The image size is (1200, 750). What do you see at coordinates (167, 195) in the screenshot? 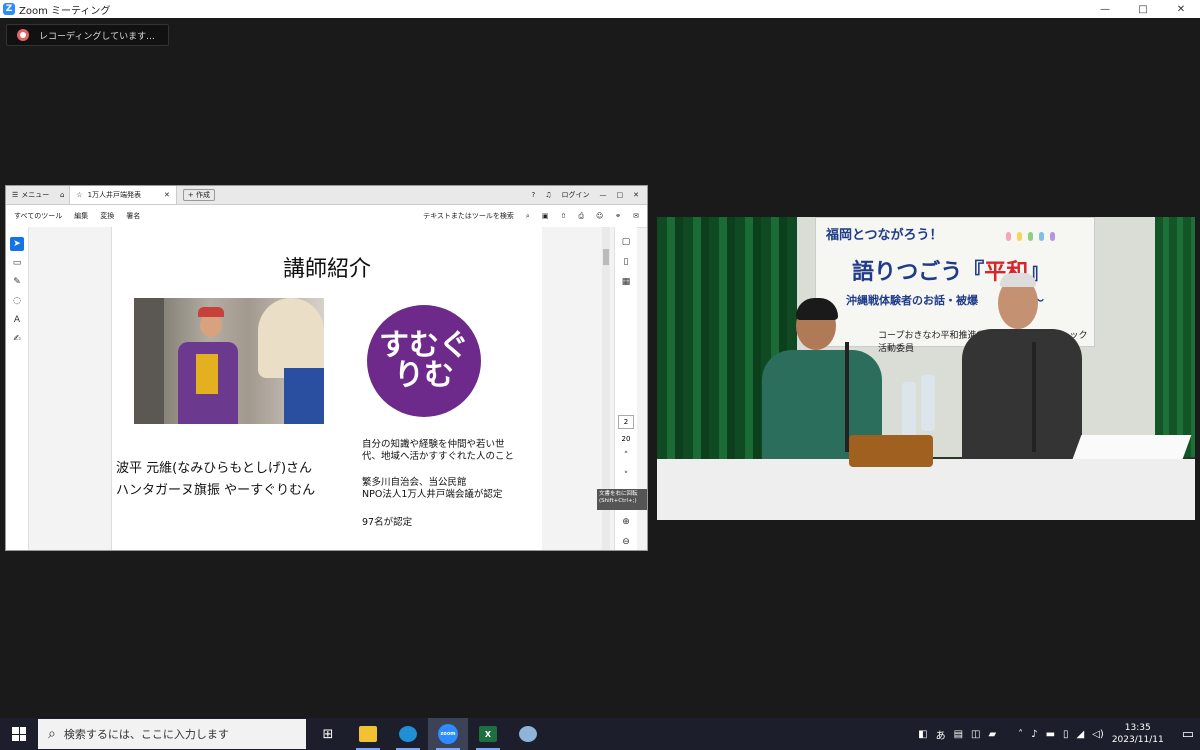
I see `tab-close-icon: ✕` at bounding box center [167, 195].